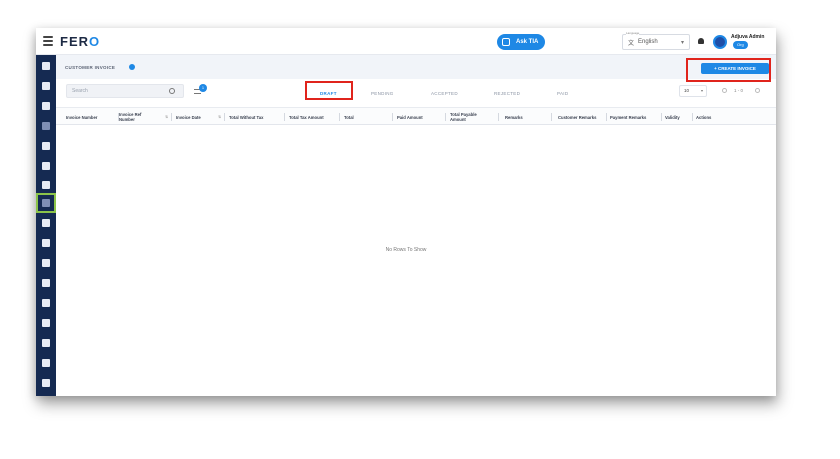  I want to click on sidebar-item-building, so click(46, 86).